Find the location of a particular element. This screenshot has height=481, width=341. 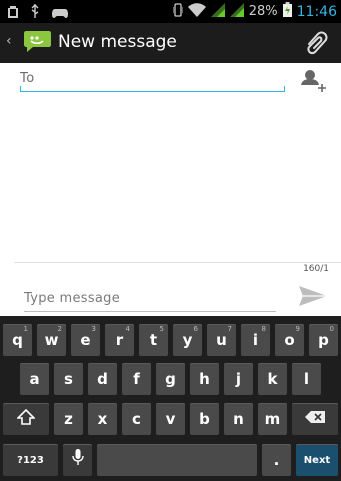

key-label: t is located at coordinates (153, 340).